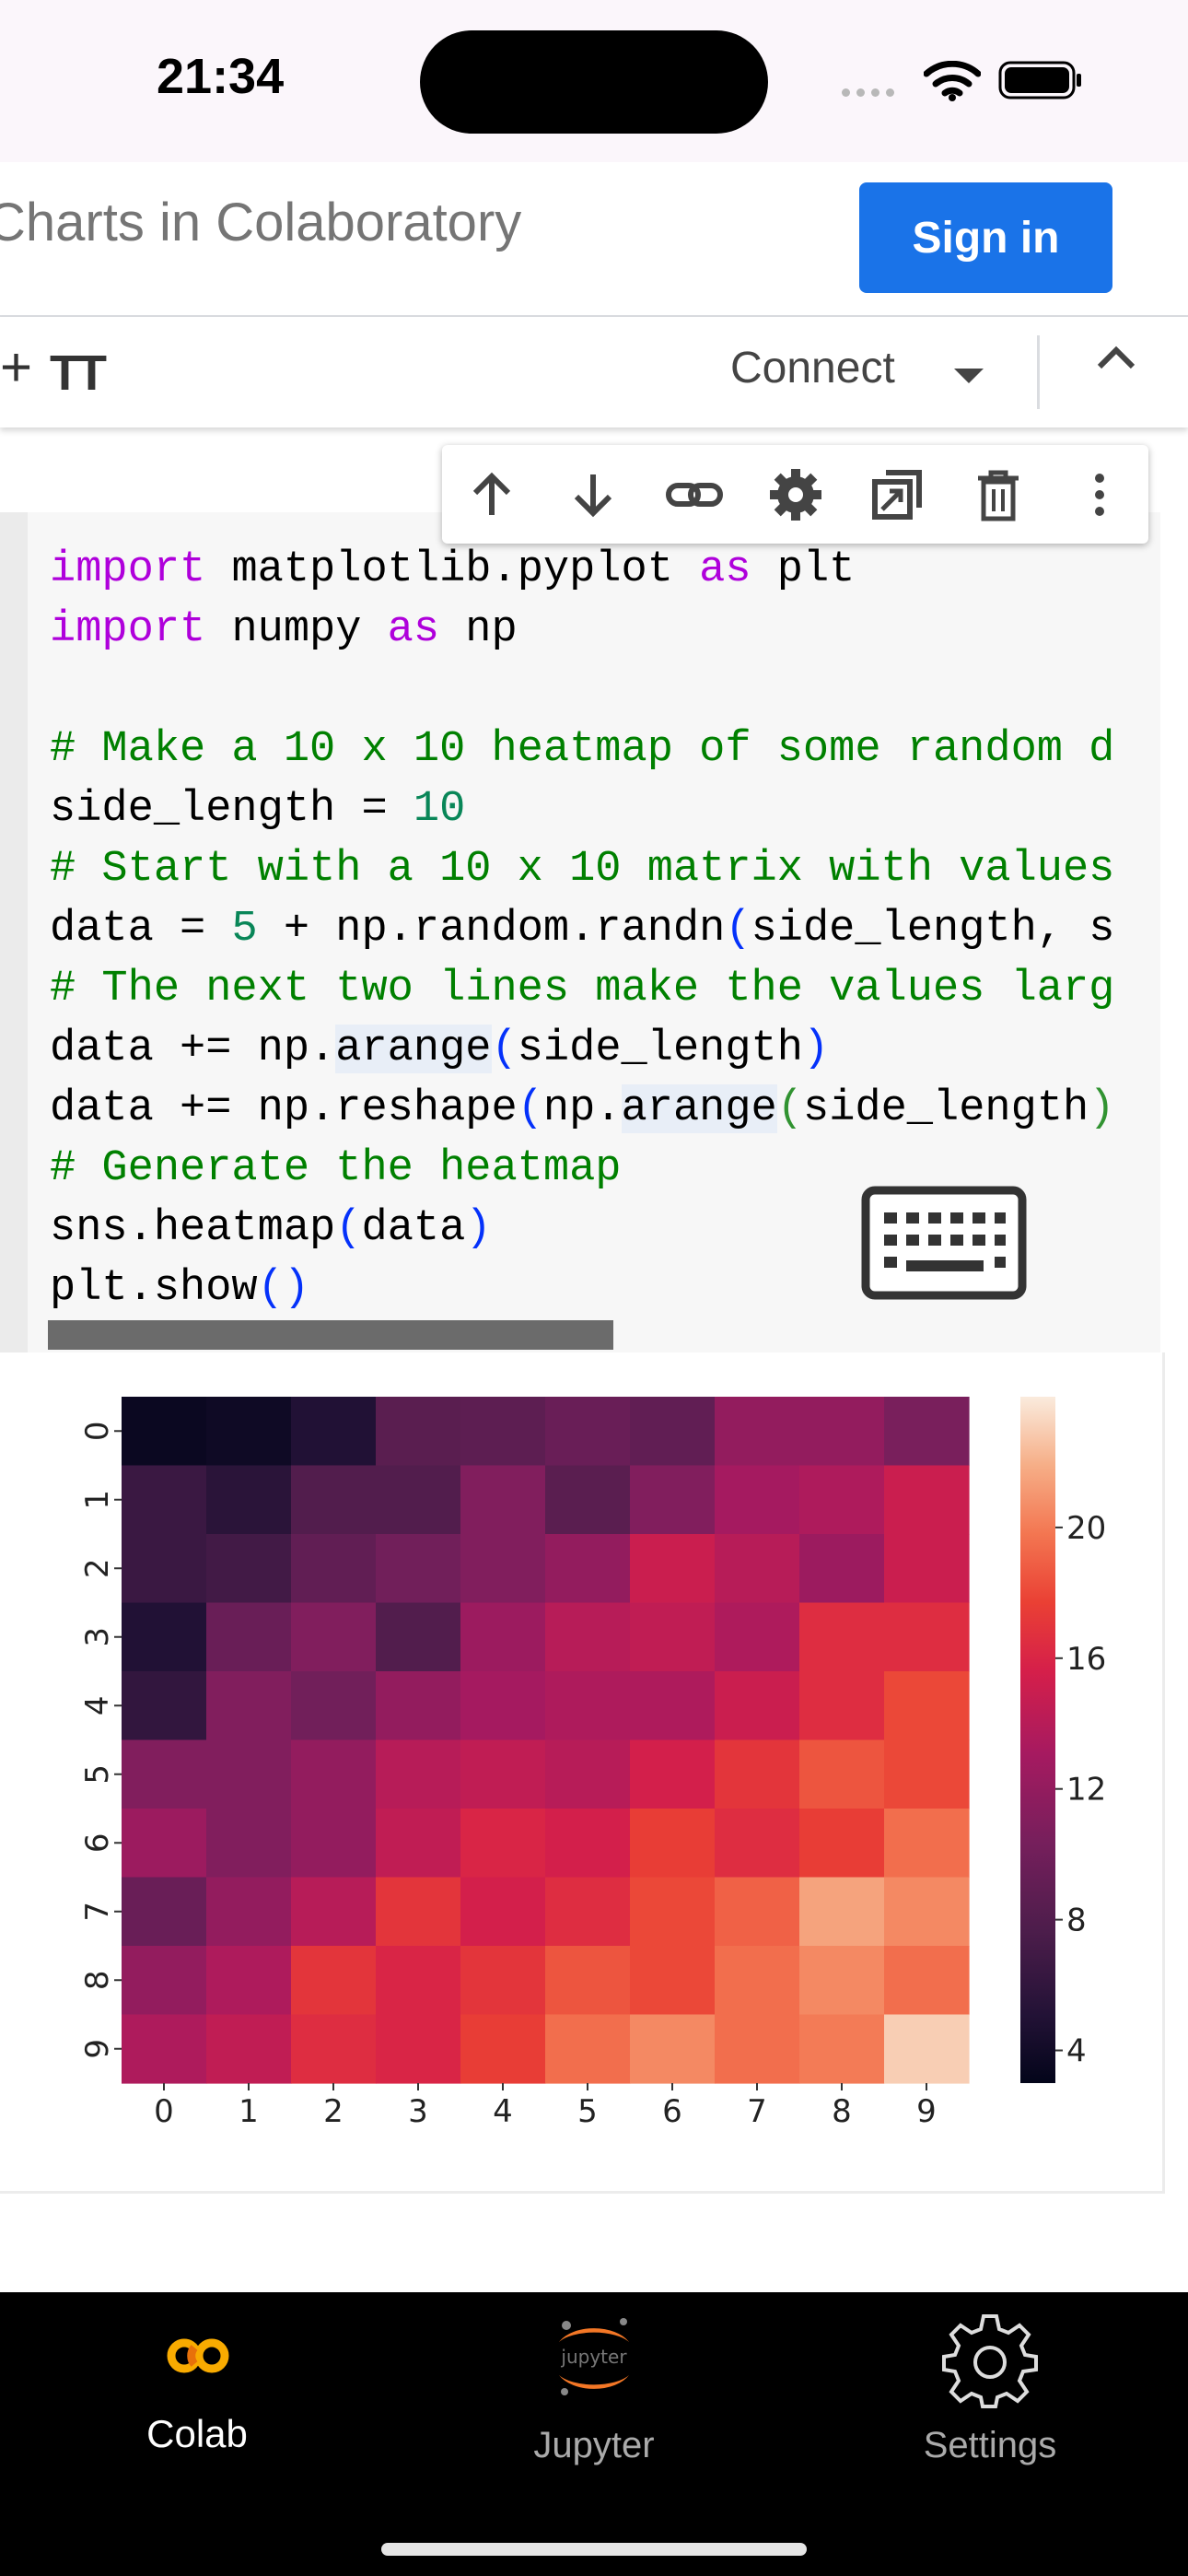  I want to click on move-down-icon, so click(593, 495).